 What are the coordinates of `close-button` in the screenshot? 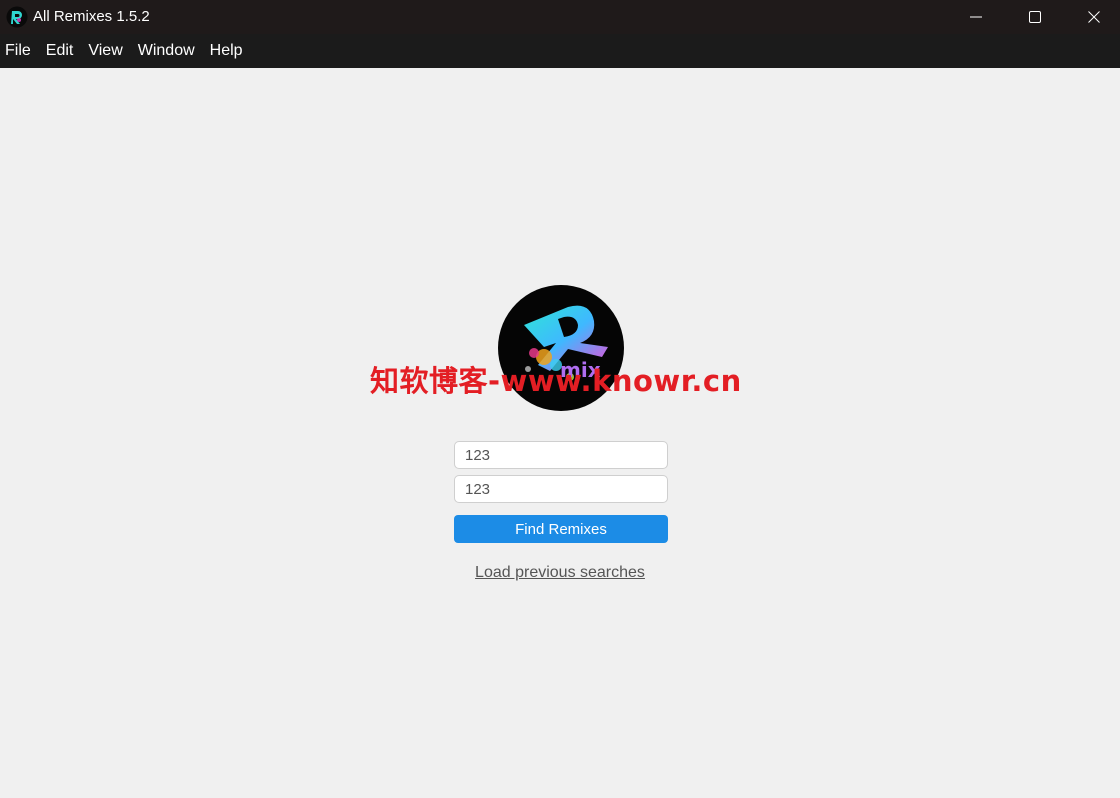 It's located at (1093, 17).